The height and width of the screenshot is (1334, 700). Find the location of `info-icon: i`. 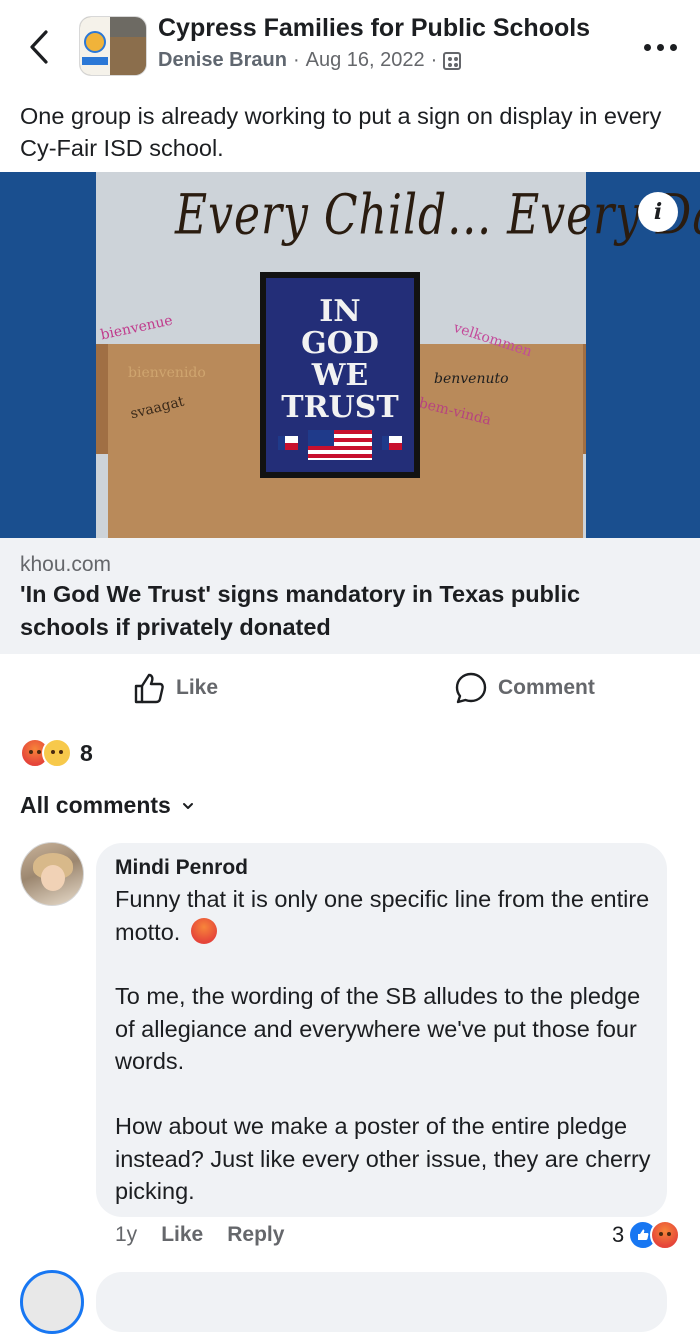

info-icon: i is located at coordinates (658, 212).